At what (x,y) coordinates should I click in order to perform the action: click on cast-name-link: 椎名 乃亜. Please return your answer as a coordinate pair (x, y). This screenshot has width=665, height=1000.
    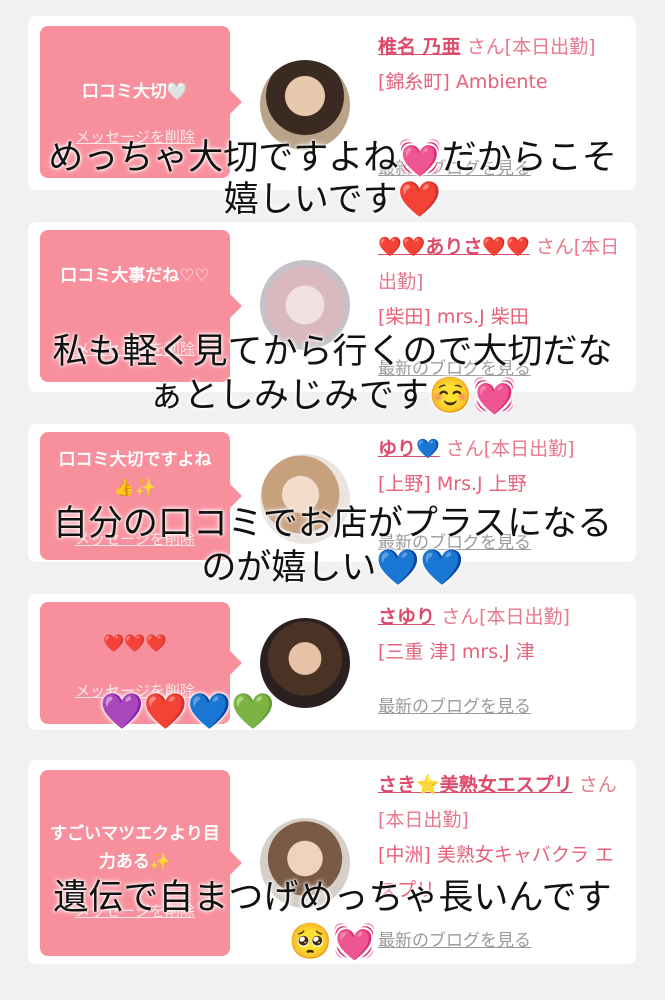
    Looking at the image, I should click on (419, 47).